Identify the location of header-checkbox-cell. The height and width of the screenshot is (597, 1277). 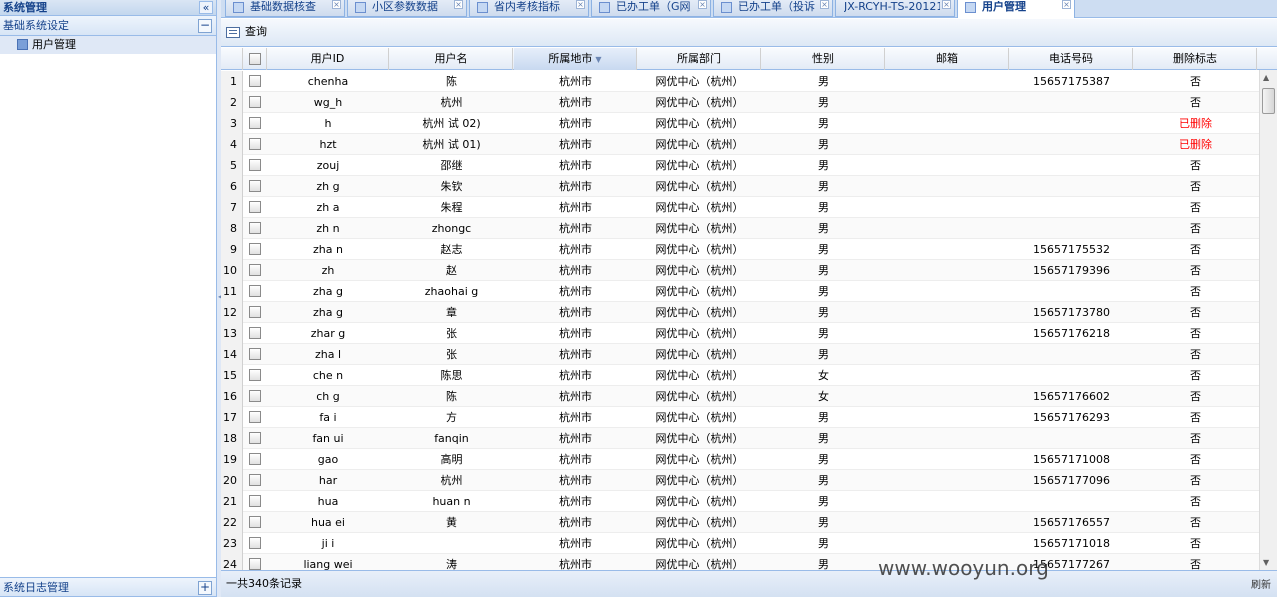
(255, 59).